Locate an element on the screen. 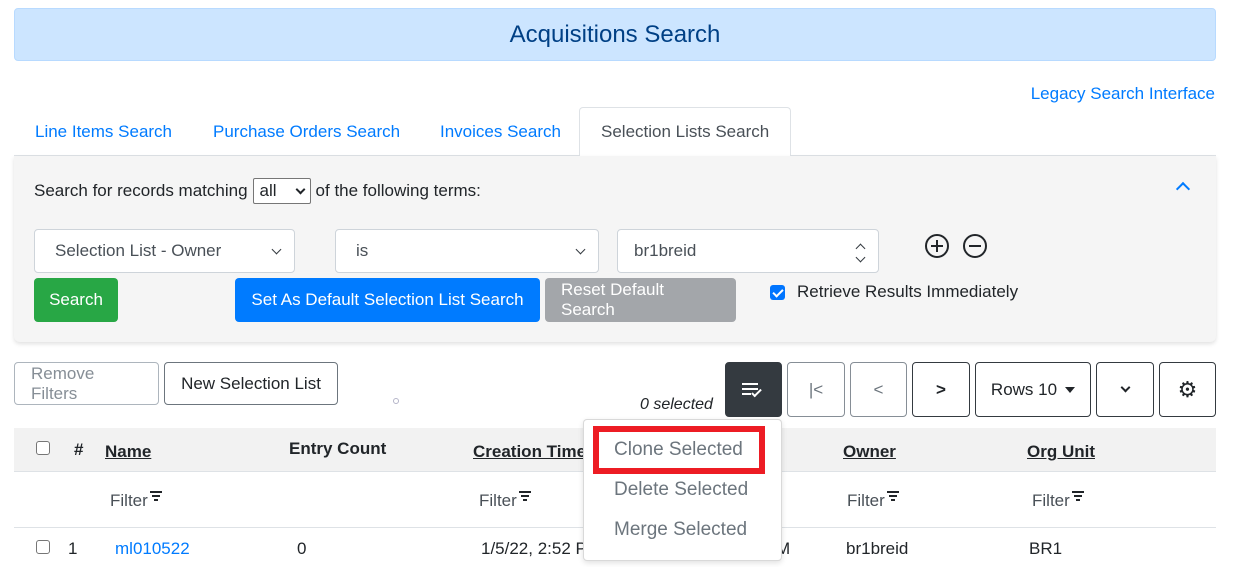  tab-invoices: Invoices Search is located at coordinates (500, 131).